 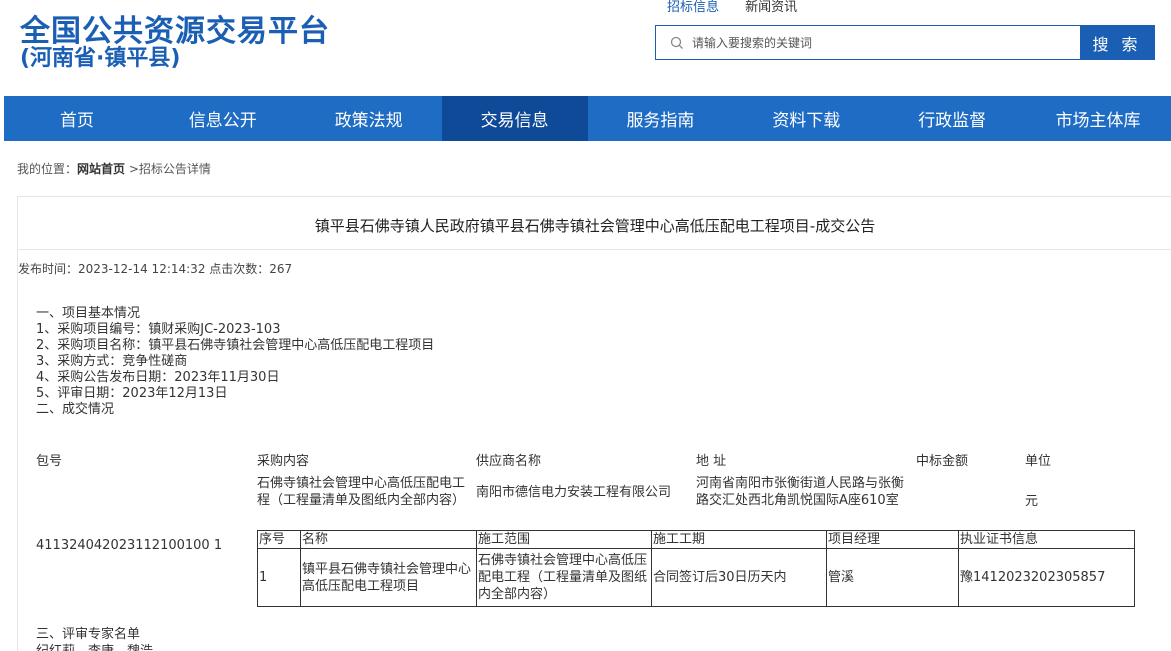 What do you see at coordinates (112, 361) in the screenshot?
I see `body-line-method: 3、采购方式：竞争性磋商` at bounding box center [112, 361].